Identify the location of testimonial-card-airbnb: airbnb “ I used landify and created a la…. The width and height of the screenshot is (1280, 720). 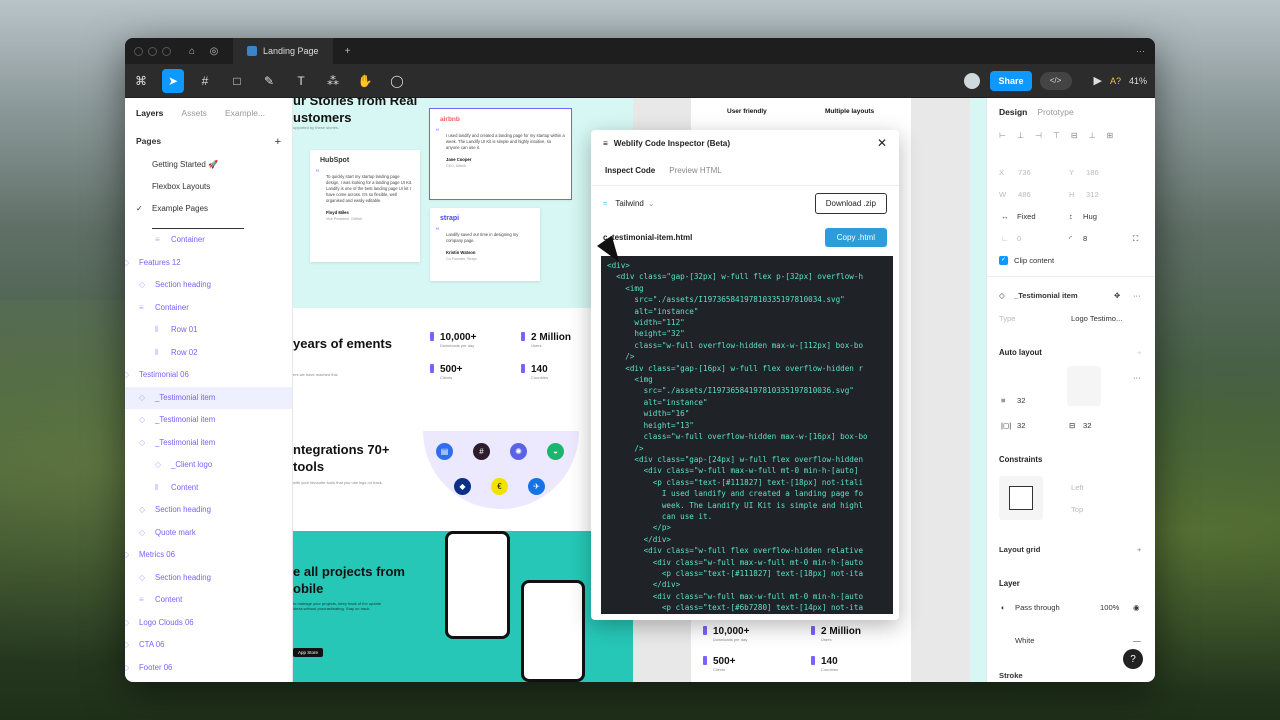
(500, 154).